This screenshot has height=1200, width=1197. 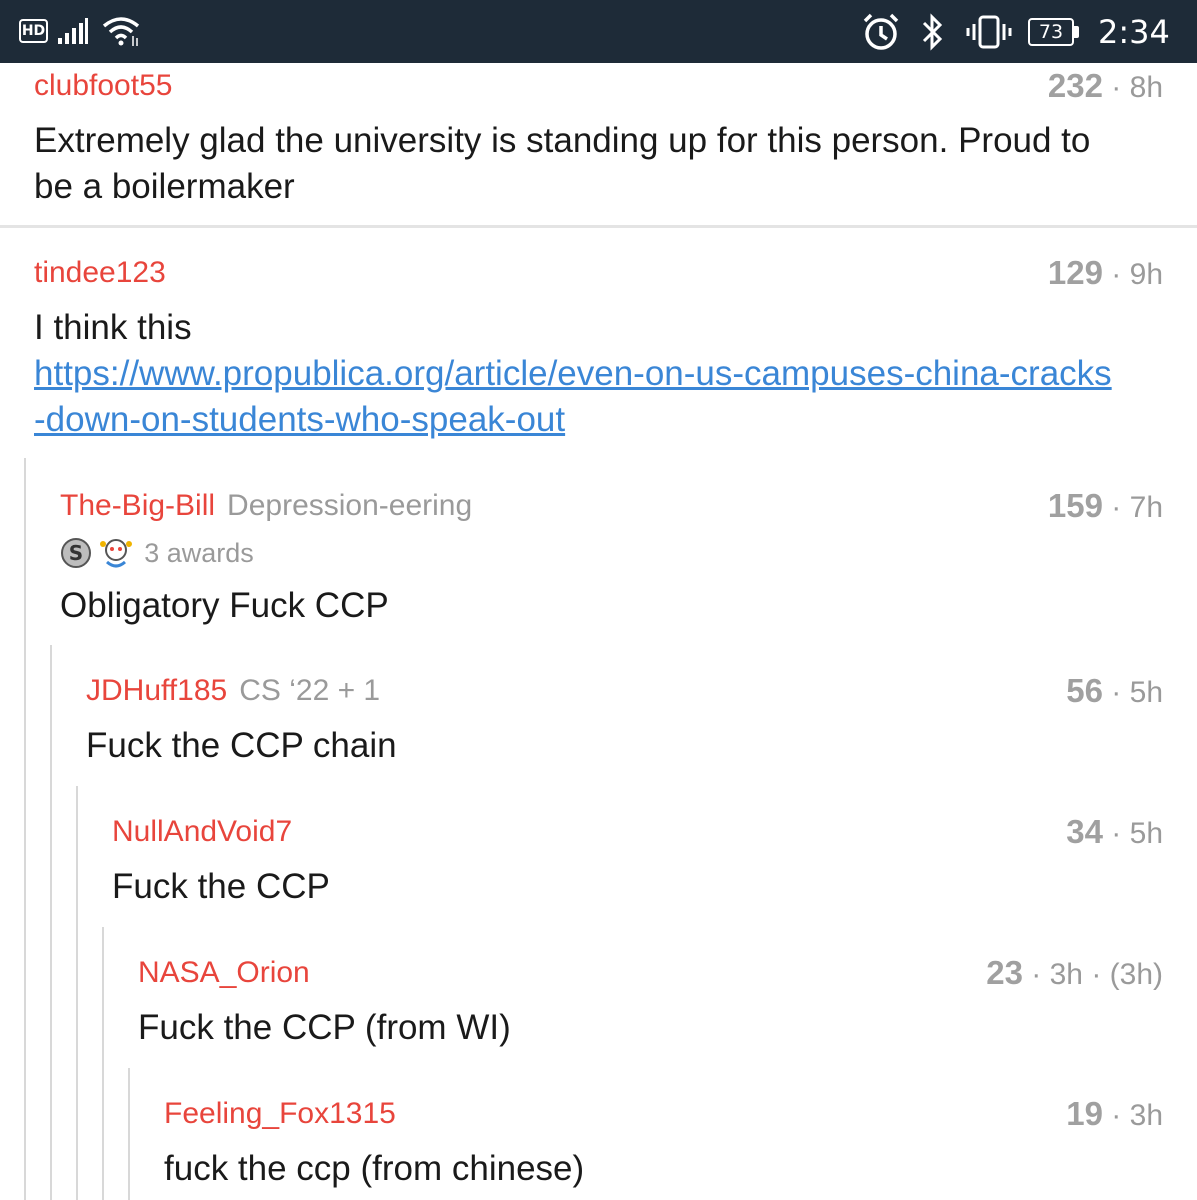 What do you see at coordinates (1092, 974) in the screenshot?
I see `comment-age: · 3h · (3h)` at bounding box center [1092, 974].